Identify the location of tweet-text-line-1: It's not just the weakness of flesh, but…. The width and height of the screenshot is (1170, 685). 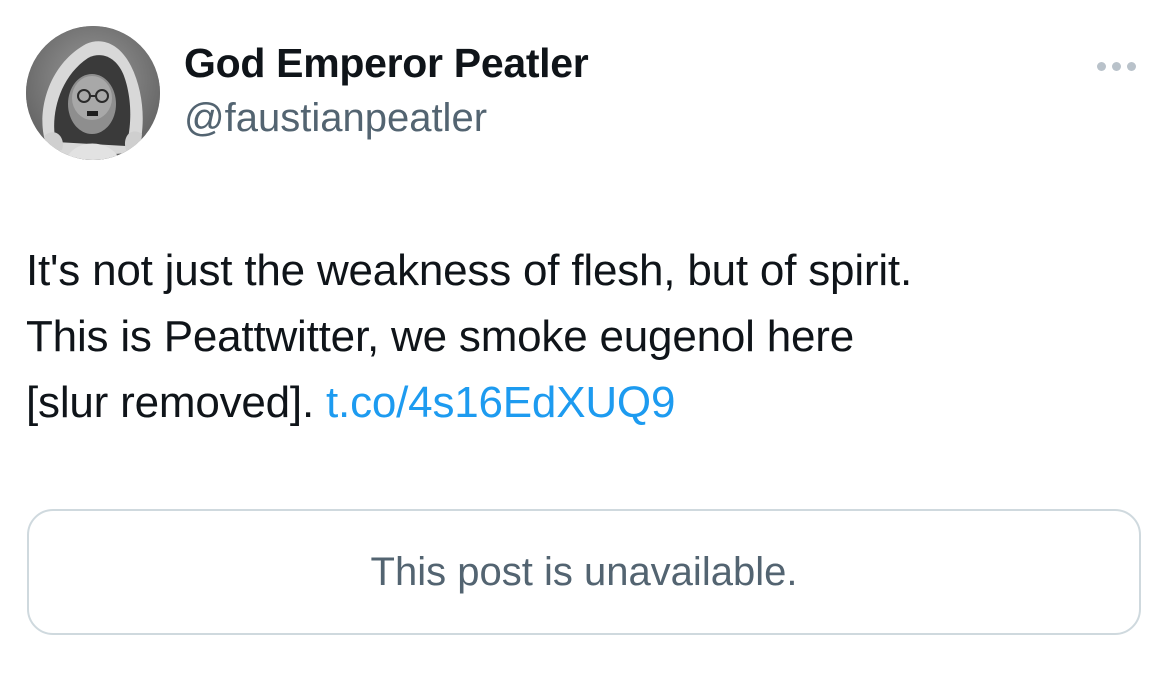
(469, 270).